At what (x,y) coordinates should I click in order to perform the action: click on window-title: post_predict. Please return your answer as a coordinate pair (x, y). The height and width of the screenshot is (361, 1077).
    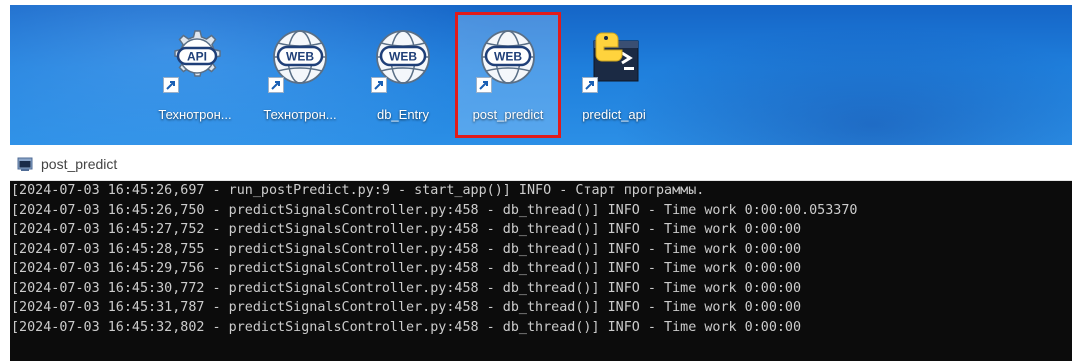
    Looking at the image, I should click on (79, 163).